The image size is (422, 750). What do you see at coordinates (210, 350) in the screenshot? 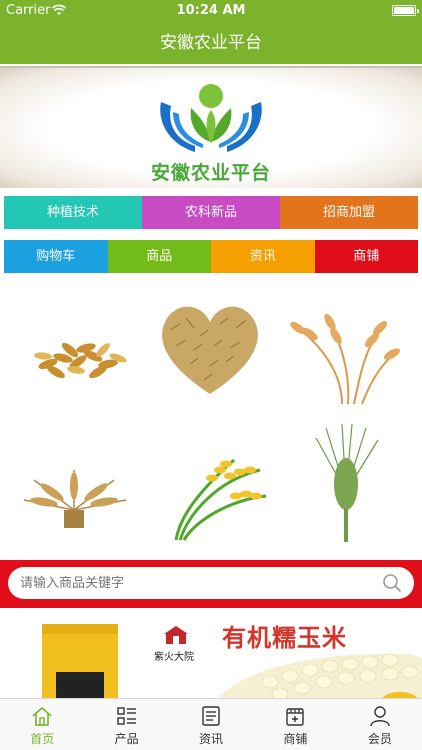
I see `grain-heart-image` at bounding box center [210, 350].